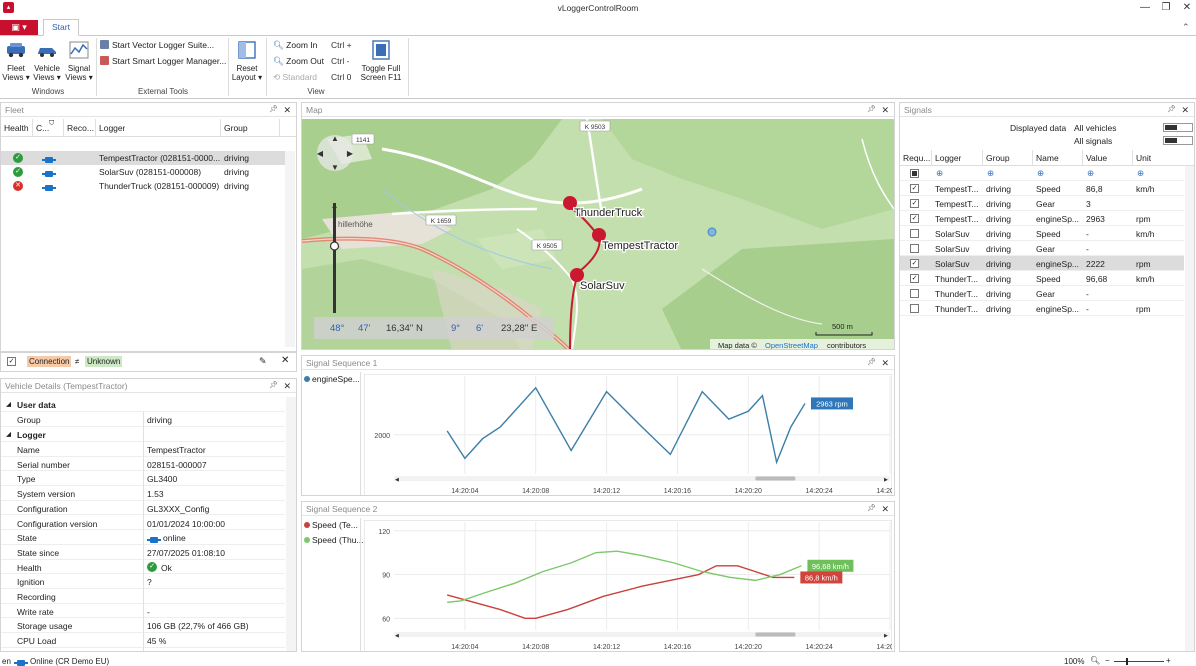  Describe the element at coordinates (104, 361) in the screenshot. I see `filter-unknown-chip: Unknown` at that location.